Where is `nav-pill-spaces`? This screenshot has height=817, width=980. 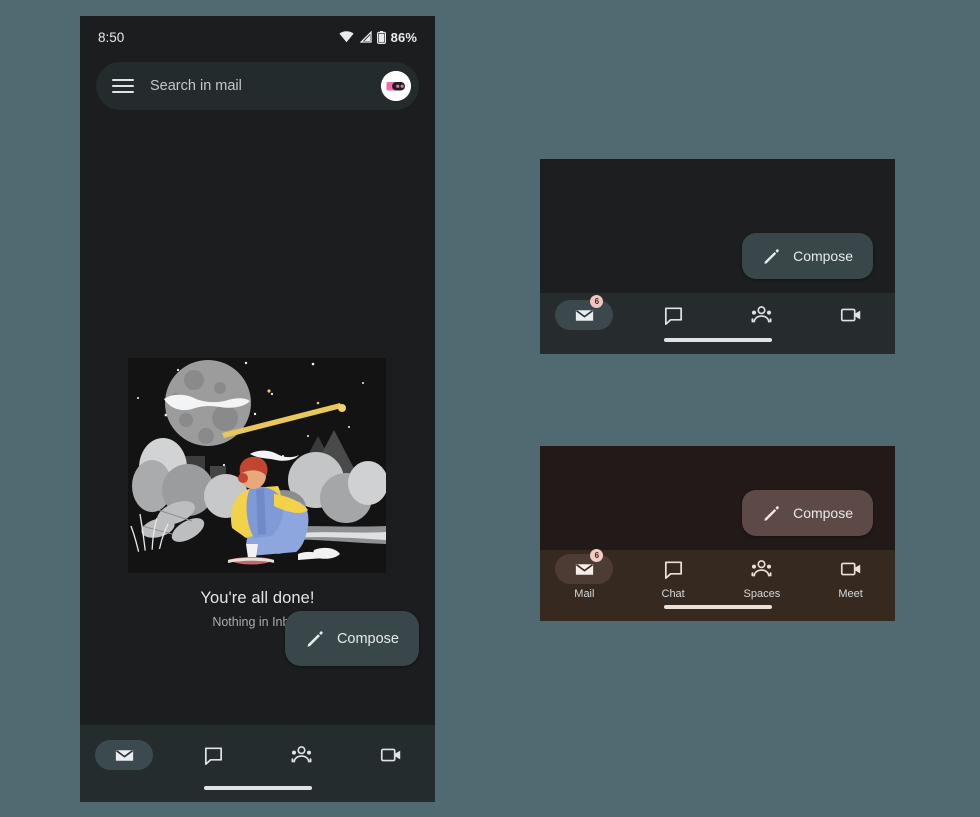 nav-pill-spaces is located at coordinates (302, 755).